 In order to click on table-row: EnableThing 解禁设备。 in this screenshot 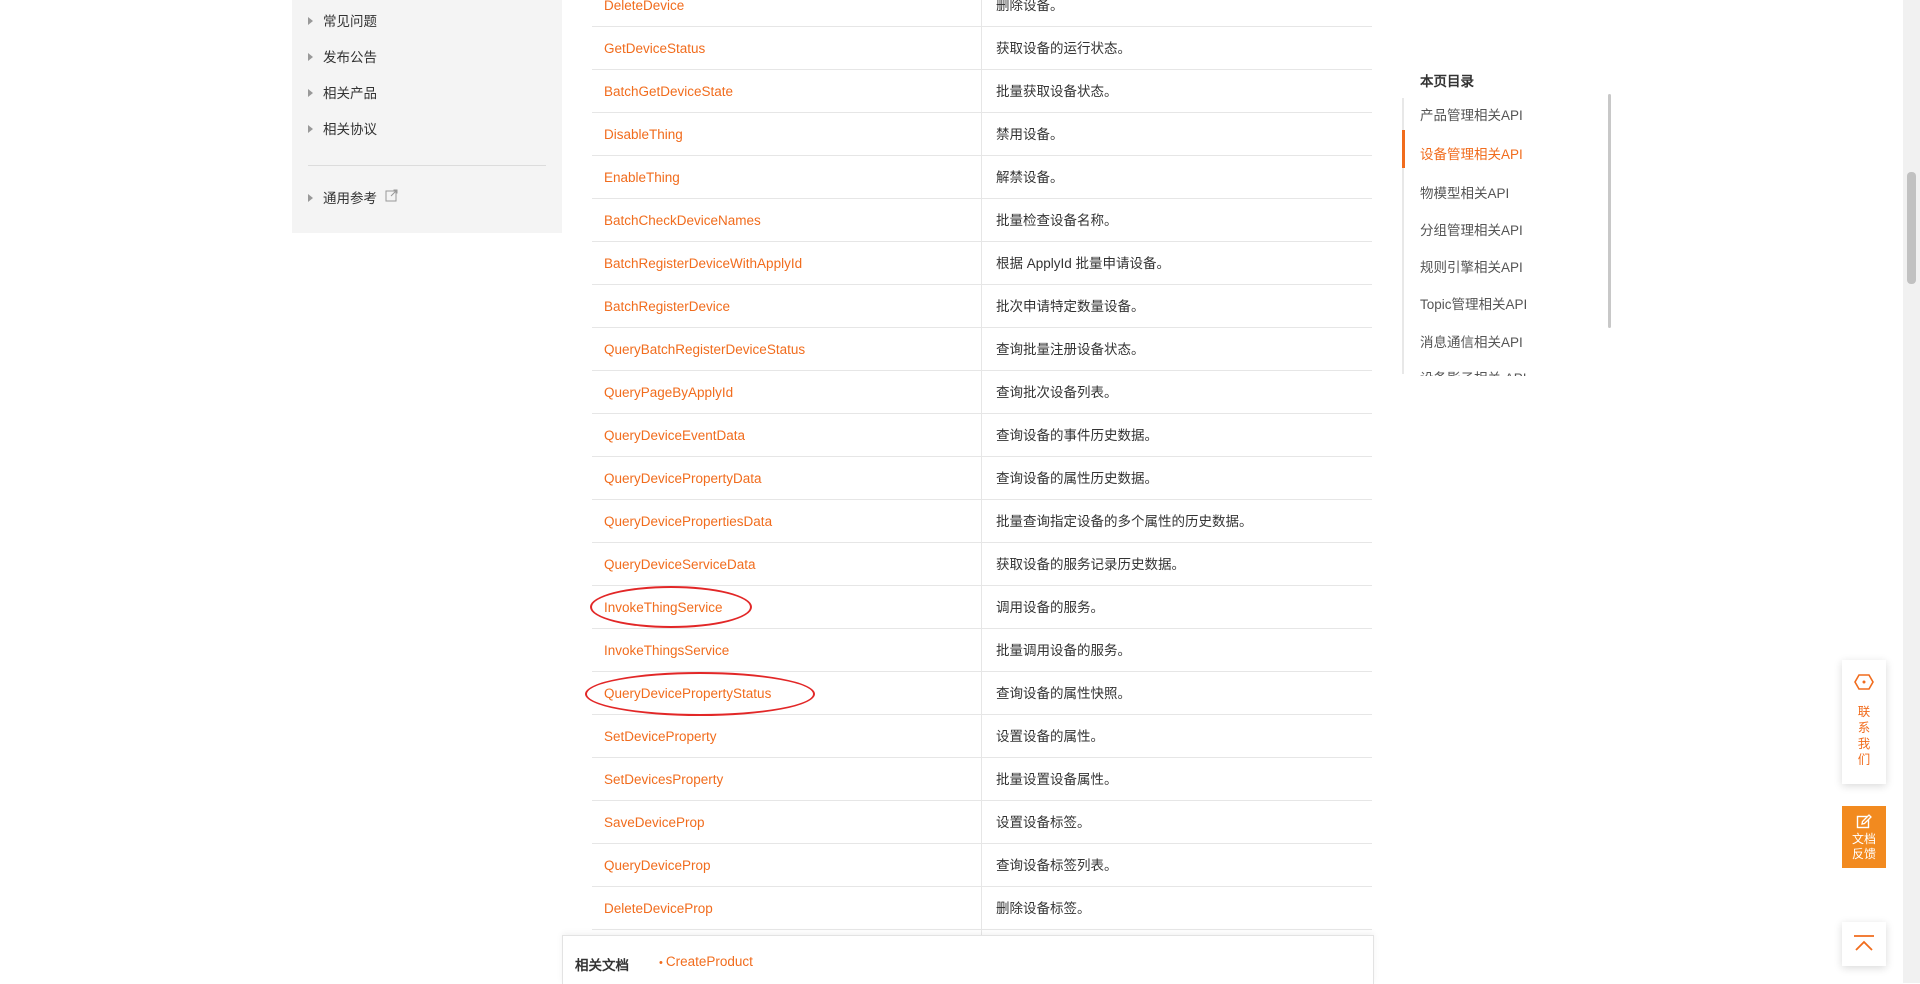, I will do `click(982, 177)`.